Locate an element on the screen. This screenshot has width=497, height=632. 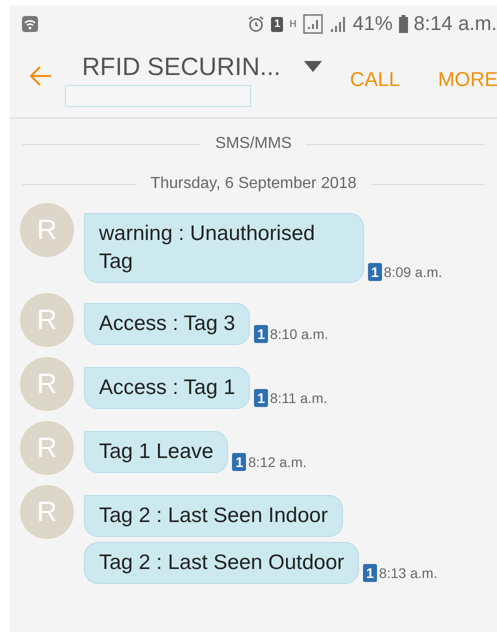
date-label: Thursday, 6 September 2018 is located at coordinates (253, 184).